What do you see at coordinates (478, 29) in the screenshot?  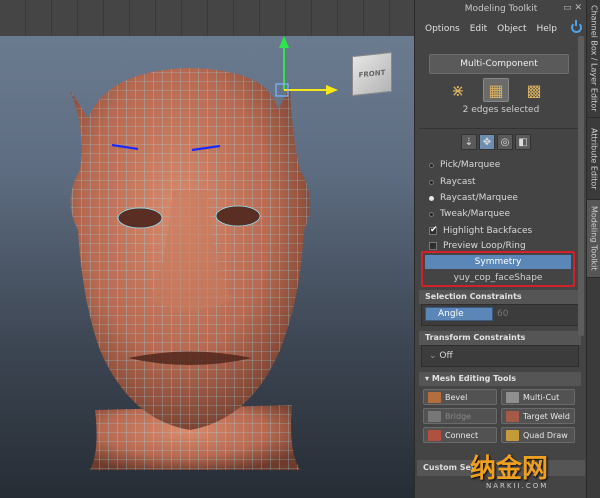 I see `menu-edit: Edit` at bounding box center [478, 29].